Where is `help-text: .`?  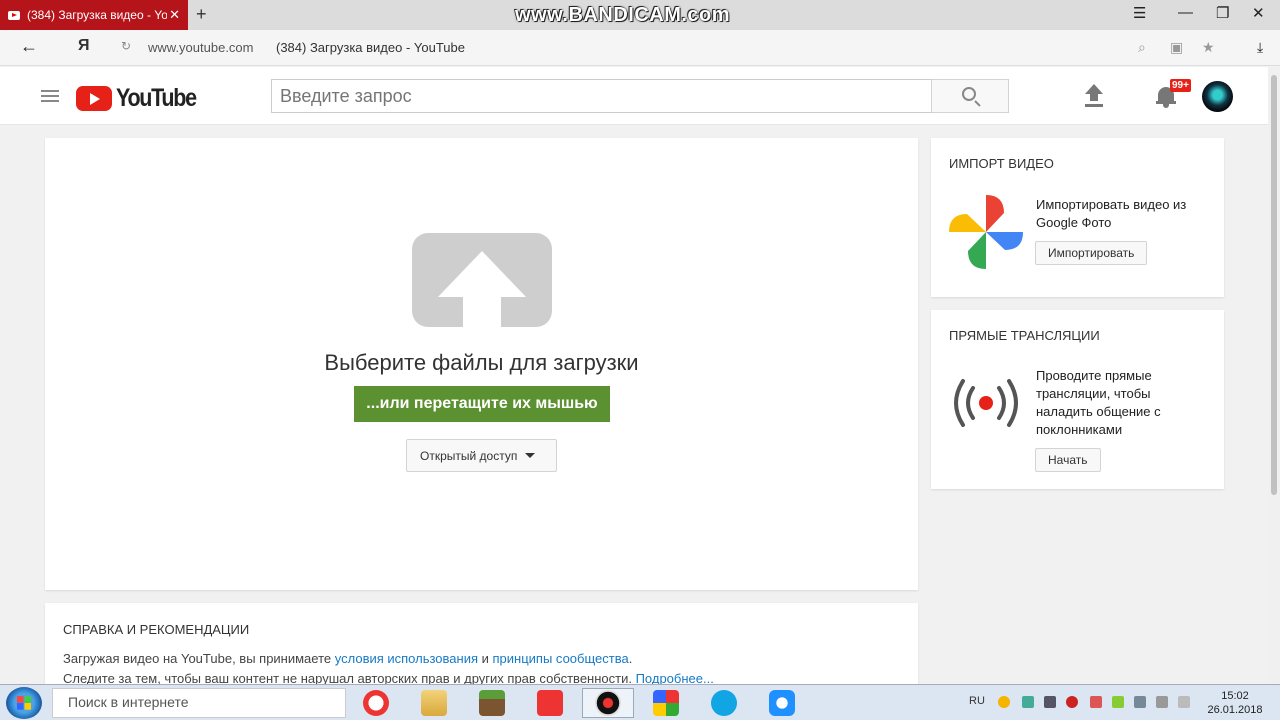 help-text: . is located at coordinates (630, 658).